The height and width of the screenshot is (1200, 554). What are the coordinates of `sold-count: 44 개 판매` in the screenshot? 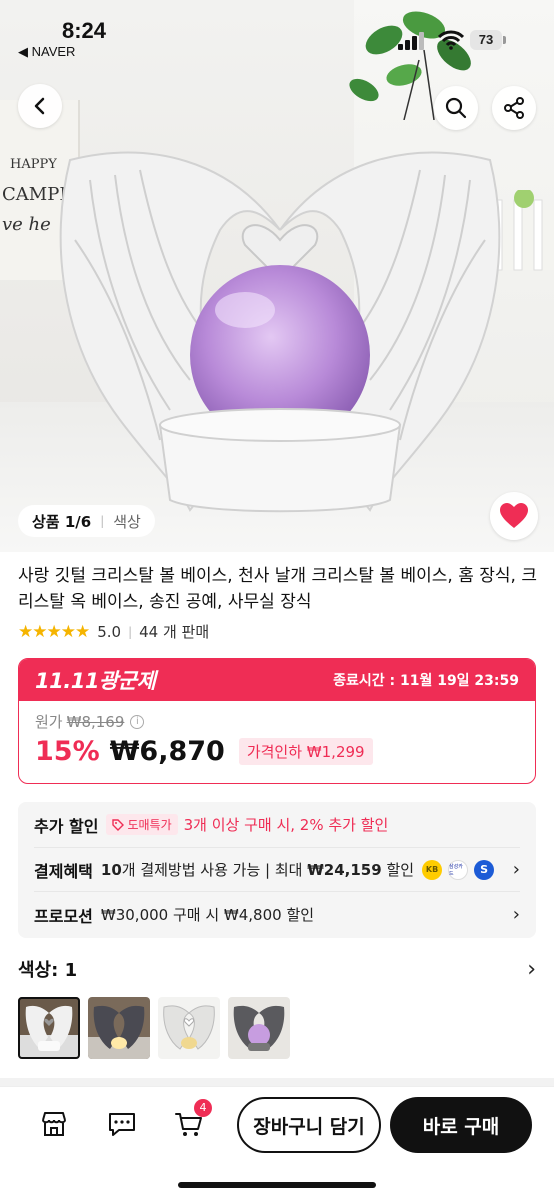 It's located at (174, 632).